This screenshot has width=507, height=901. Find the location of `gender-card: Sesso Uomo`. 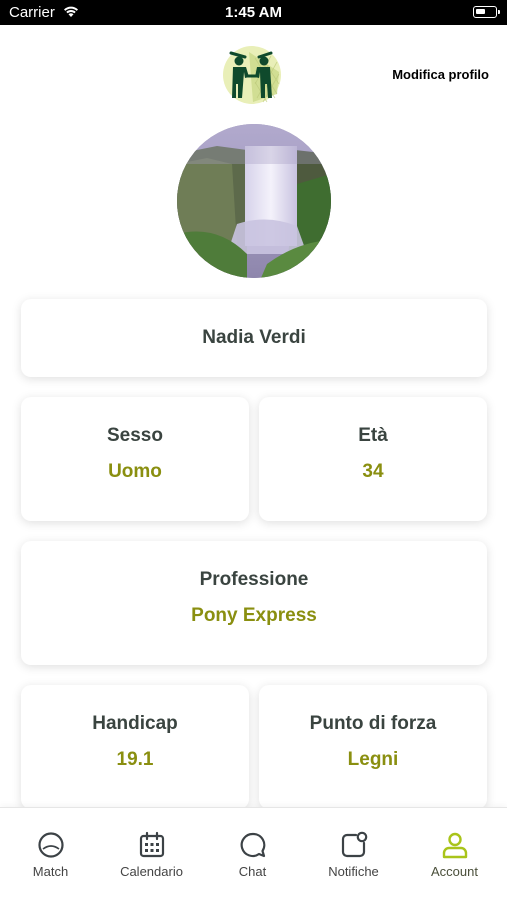

gender-card: Sesso Uomo is located at coordinates (135, 459).